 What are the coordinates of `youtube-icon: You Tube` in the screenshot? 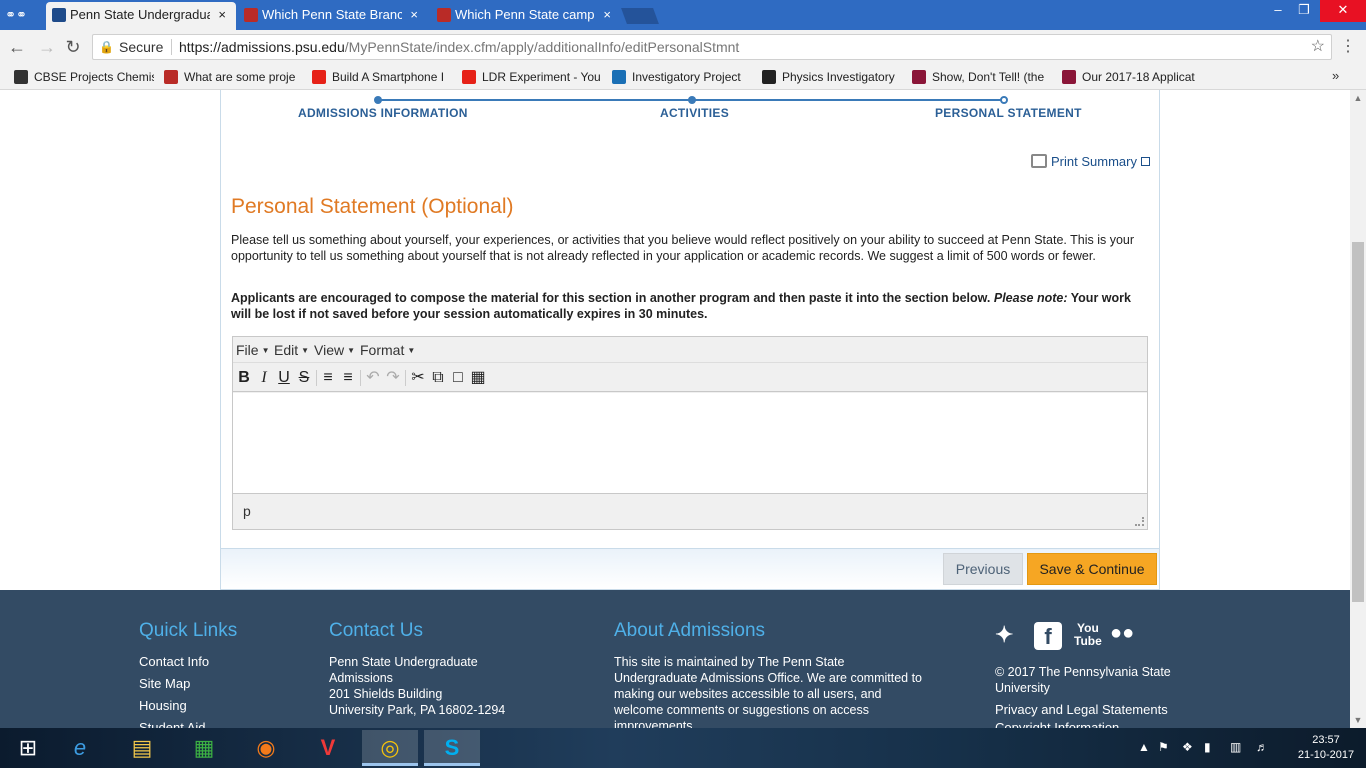 It's located at (1088, 635).